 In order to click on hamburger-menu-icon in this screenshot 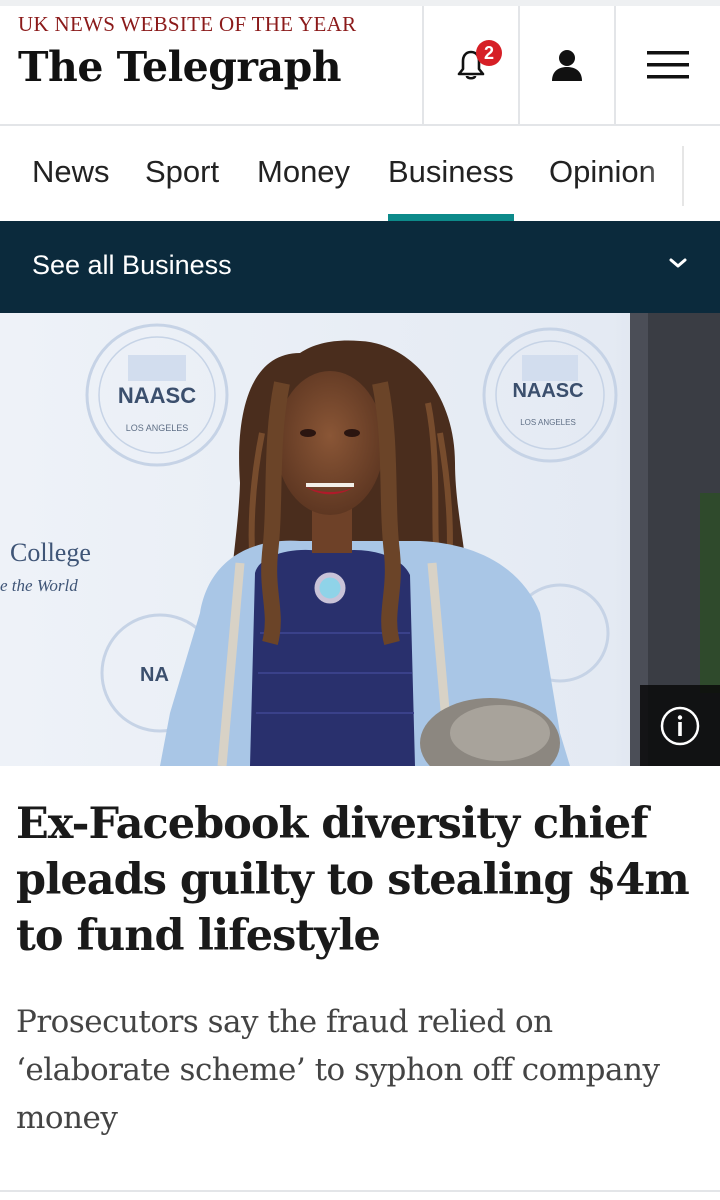, I will do `click(668, 65)`.